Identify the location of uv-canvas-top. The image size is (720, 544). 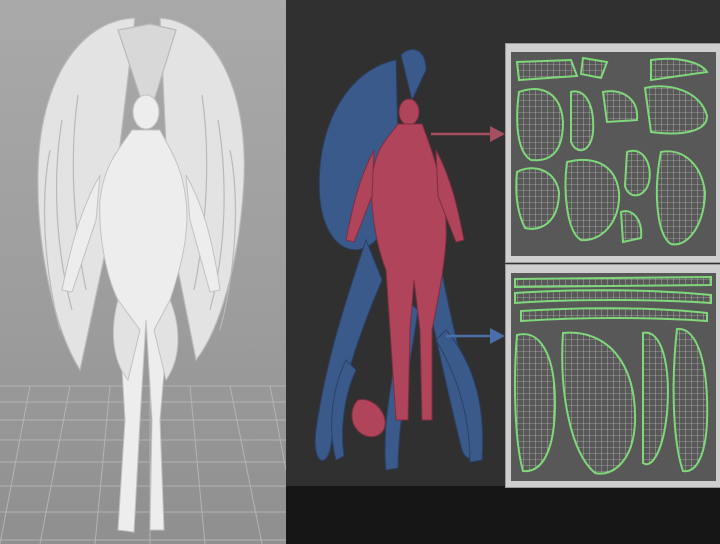
(613, 154).